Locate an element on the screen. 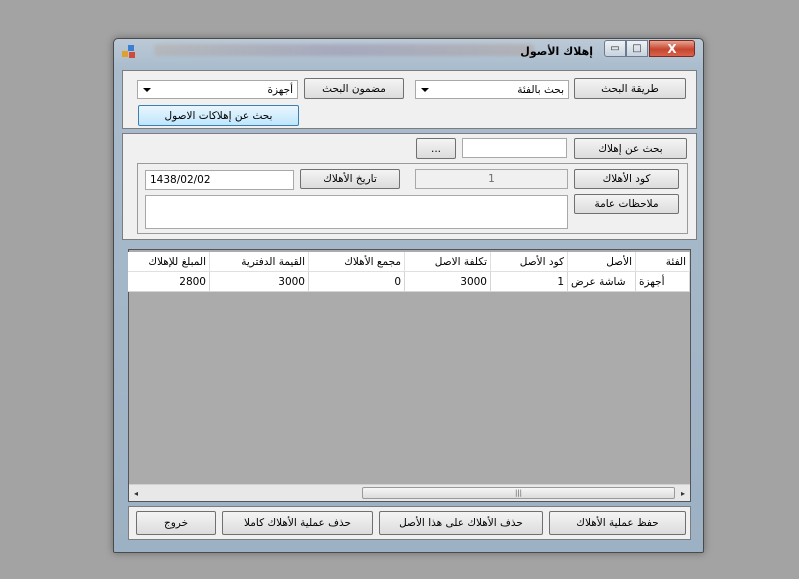  column-header: الأصل is located at coordinates (602, 262).